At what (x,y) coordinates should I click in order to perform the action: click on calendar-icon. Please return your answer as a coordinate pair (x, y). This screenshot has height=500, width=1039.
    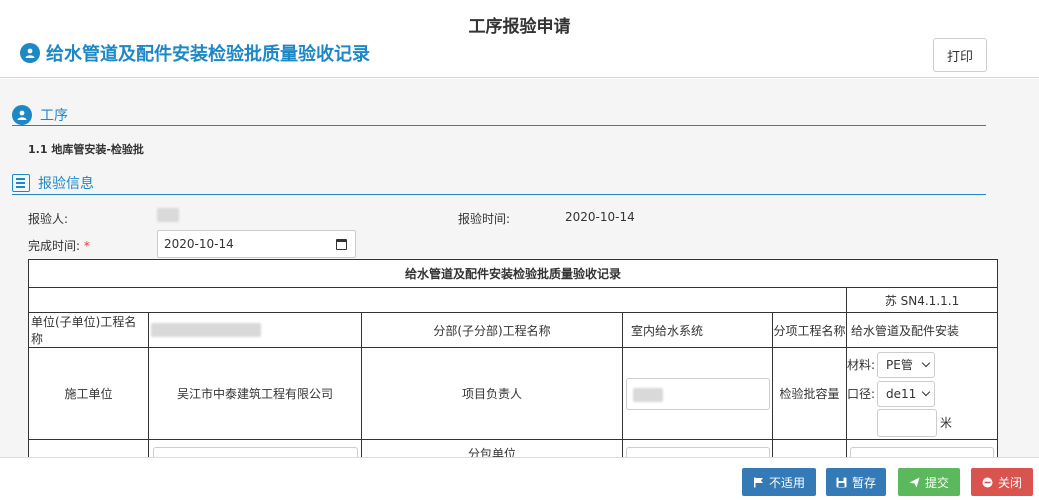
    Looking at the image, I should click on (341, 244).